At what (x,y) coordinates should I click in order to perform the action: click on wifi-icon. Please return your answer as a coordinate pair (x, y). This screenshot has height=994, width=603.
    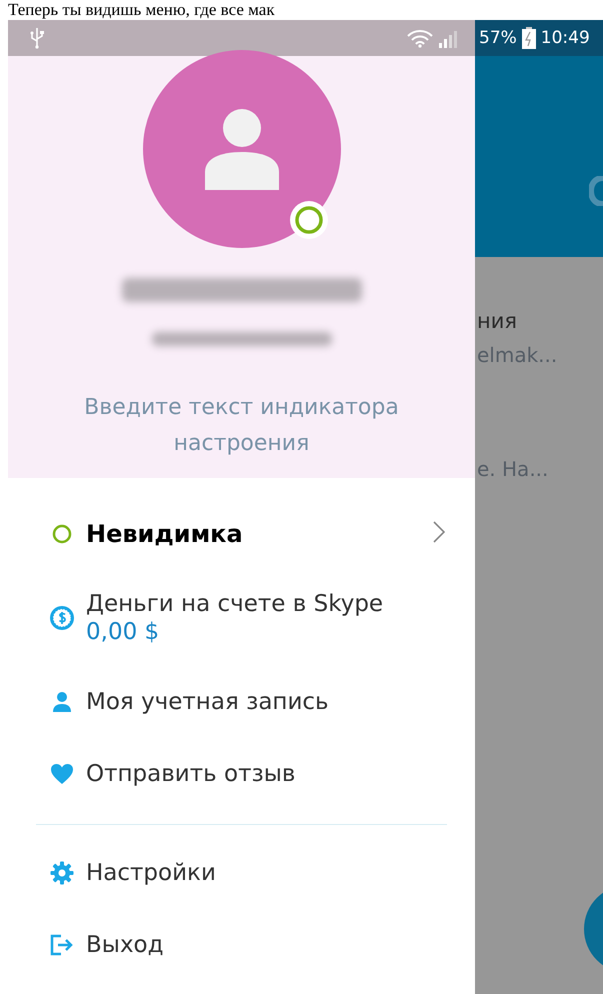
    Looking at the image, I should click on (420, 39).